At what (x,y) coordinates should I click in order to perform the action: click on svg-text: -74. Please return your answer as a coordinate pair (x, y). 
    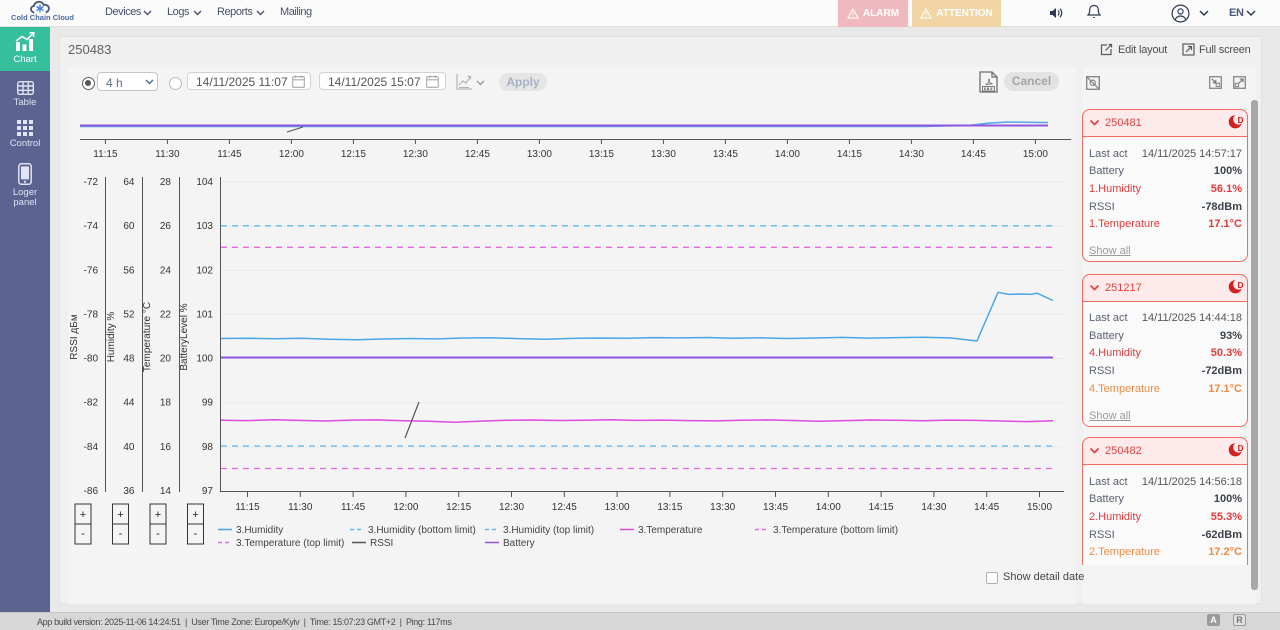
    Looking at the image, I should click on (91, 226).